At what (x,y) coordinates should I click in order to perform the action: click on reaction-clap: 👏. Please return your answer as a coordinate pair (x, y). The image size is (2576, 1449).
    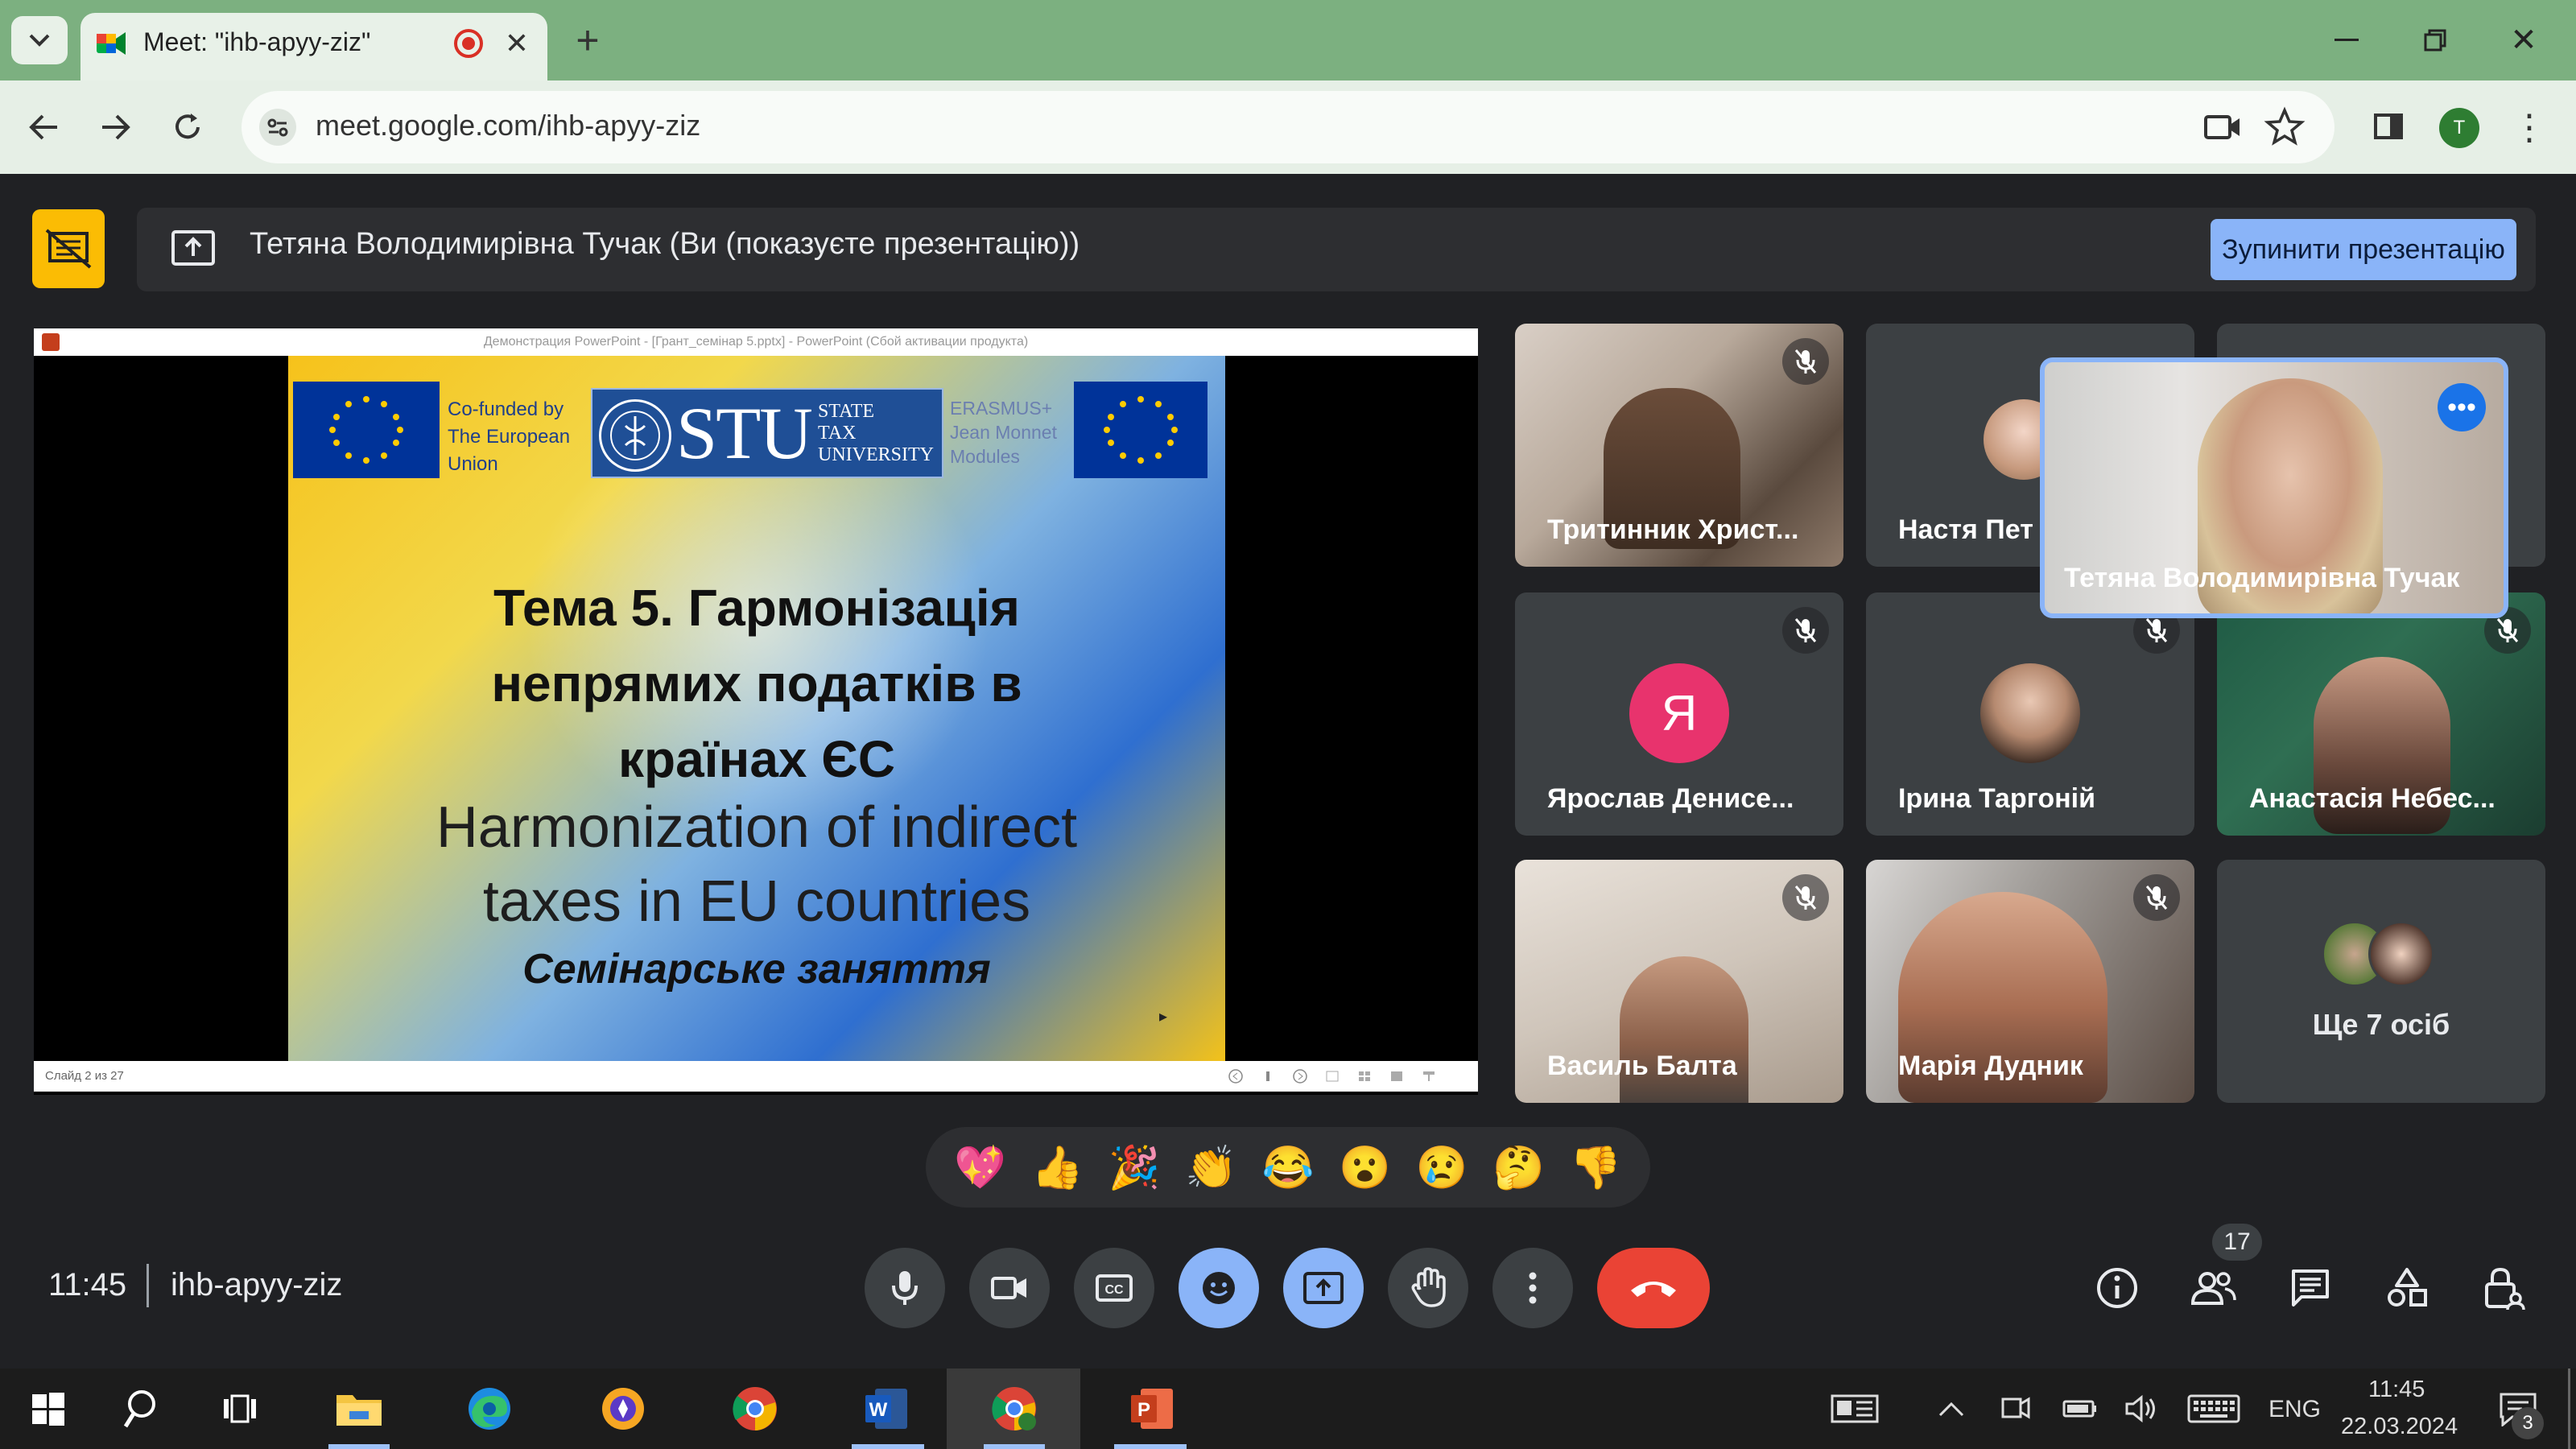
    Looking at the image, I should click on (1211, 1167).